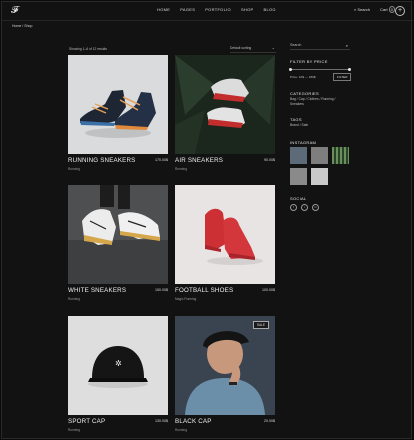 This screenshot has height=440, width=414. What do you see at coordinates (270, 9) in the screenshot?
I see `menu-blog: BLOG` at bounding box center [270, 9].